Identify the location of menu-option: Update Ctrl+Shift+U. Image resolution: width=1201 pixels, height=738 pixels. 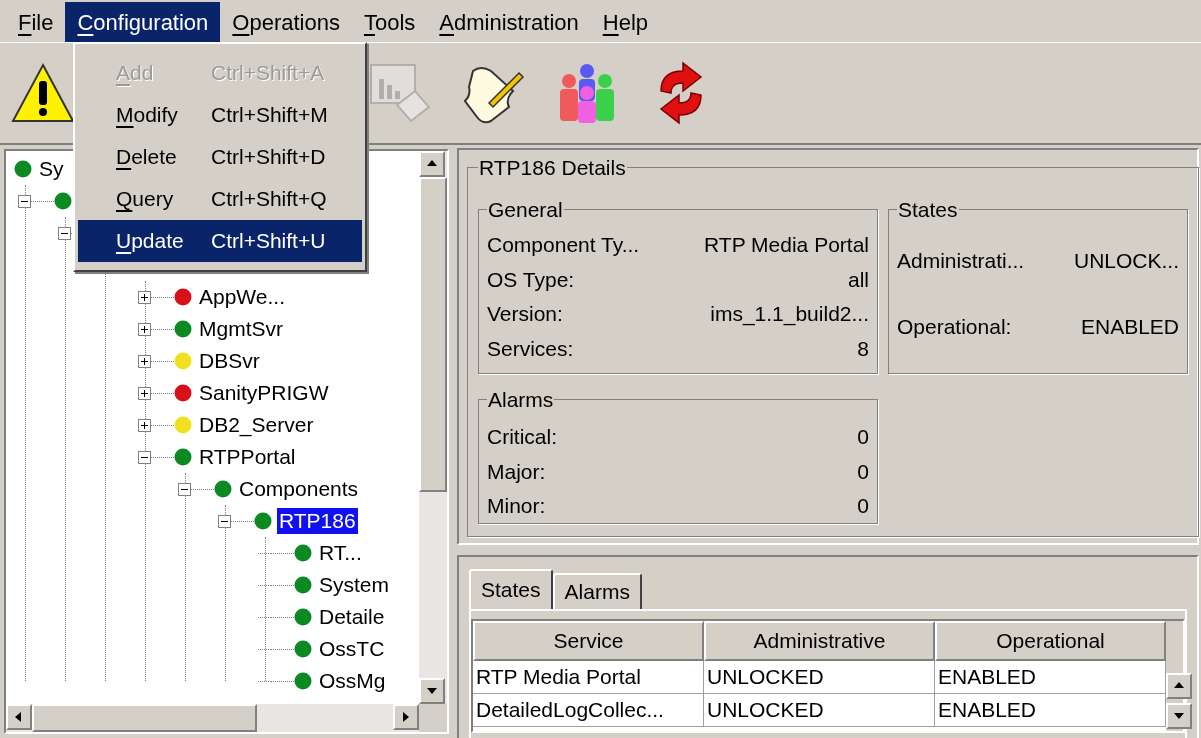
(220, 241).